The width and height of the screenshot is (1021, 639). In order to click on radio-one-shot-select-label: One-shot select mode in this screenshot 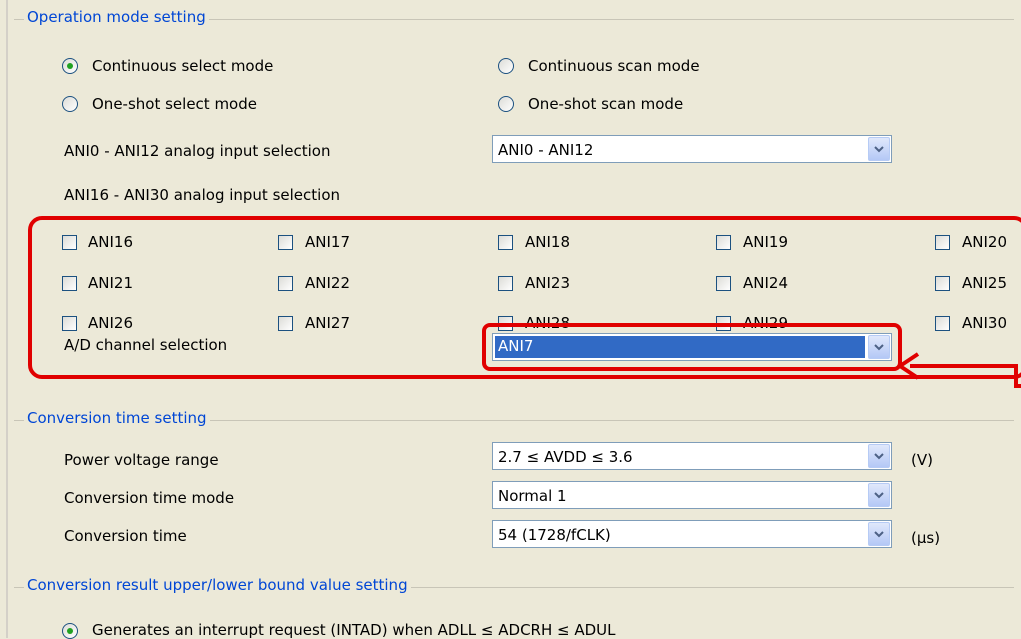, I will do `click(174, 104)`.